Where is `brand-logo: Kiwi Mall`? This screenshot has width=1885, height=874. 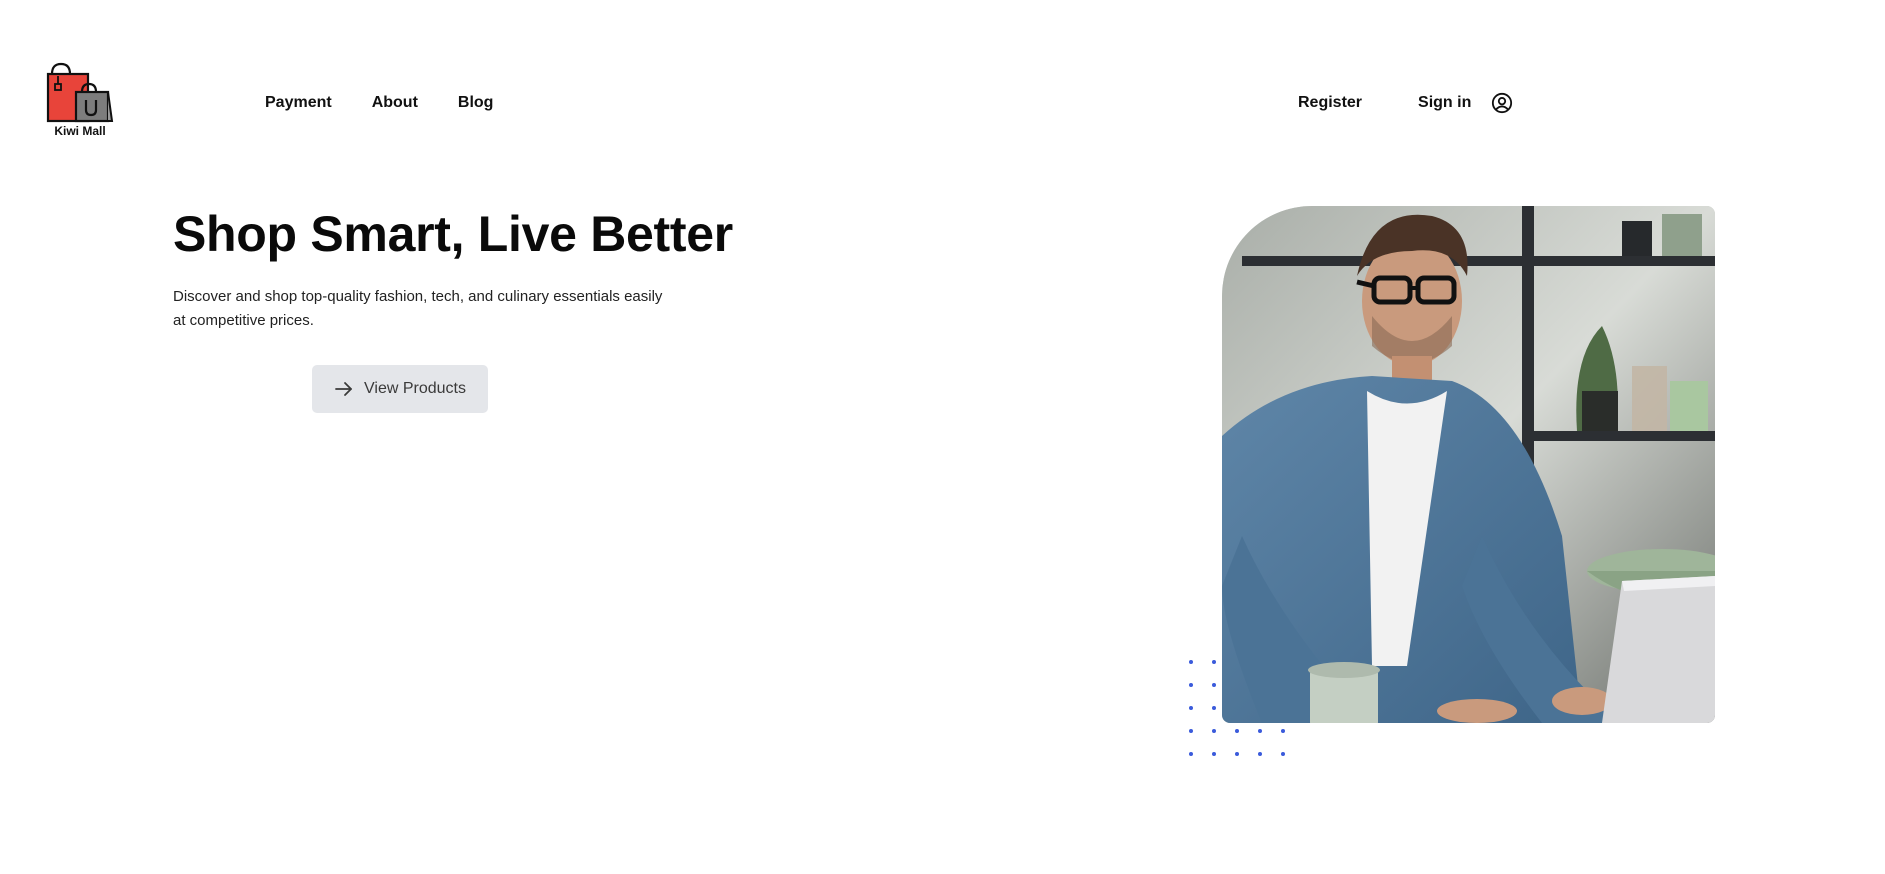 brand-logo: Kiwi Mall is located at coordinates (80, 100).